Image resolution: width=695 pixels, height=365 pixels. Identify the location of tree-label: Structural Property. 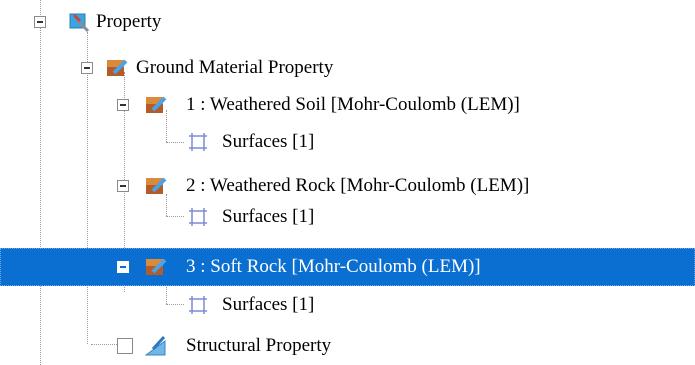
(259, 345).